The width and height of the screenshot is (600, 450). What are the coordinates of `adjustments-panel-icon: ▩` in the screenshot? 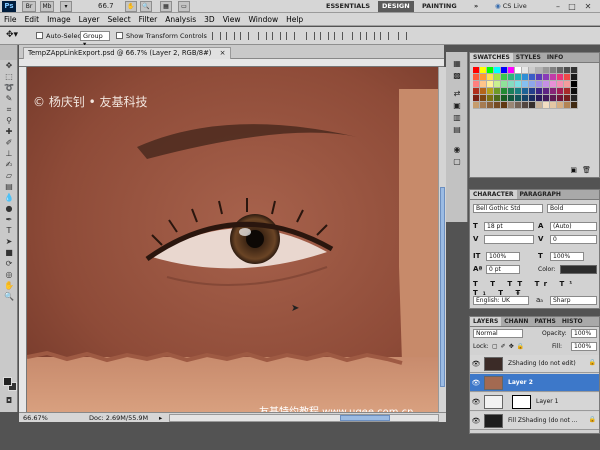 It's located at (457, 76).